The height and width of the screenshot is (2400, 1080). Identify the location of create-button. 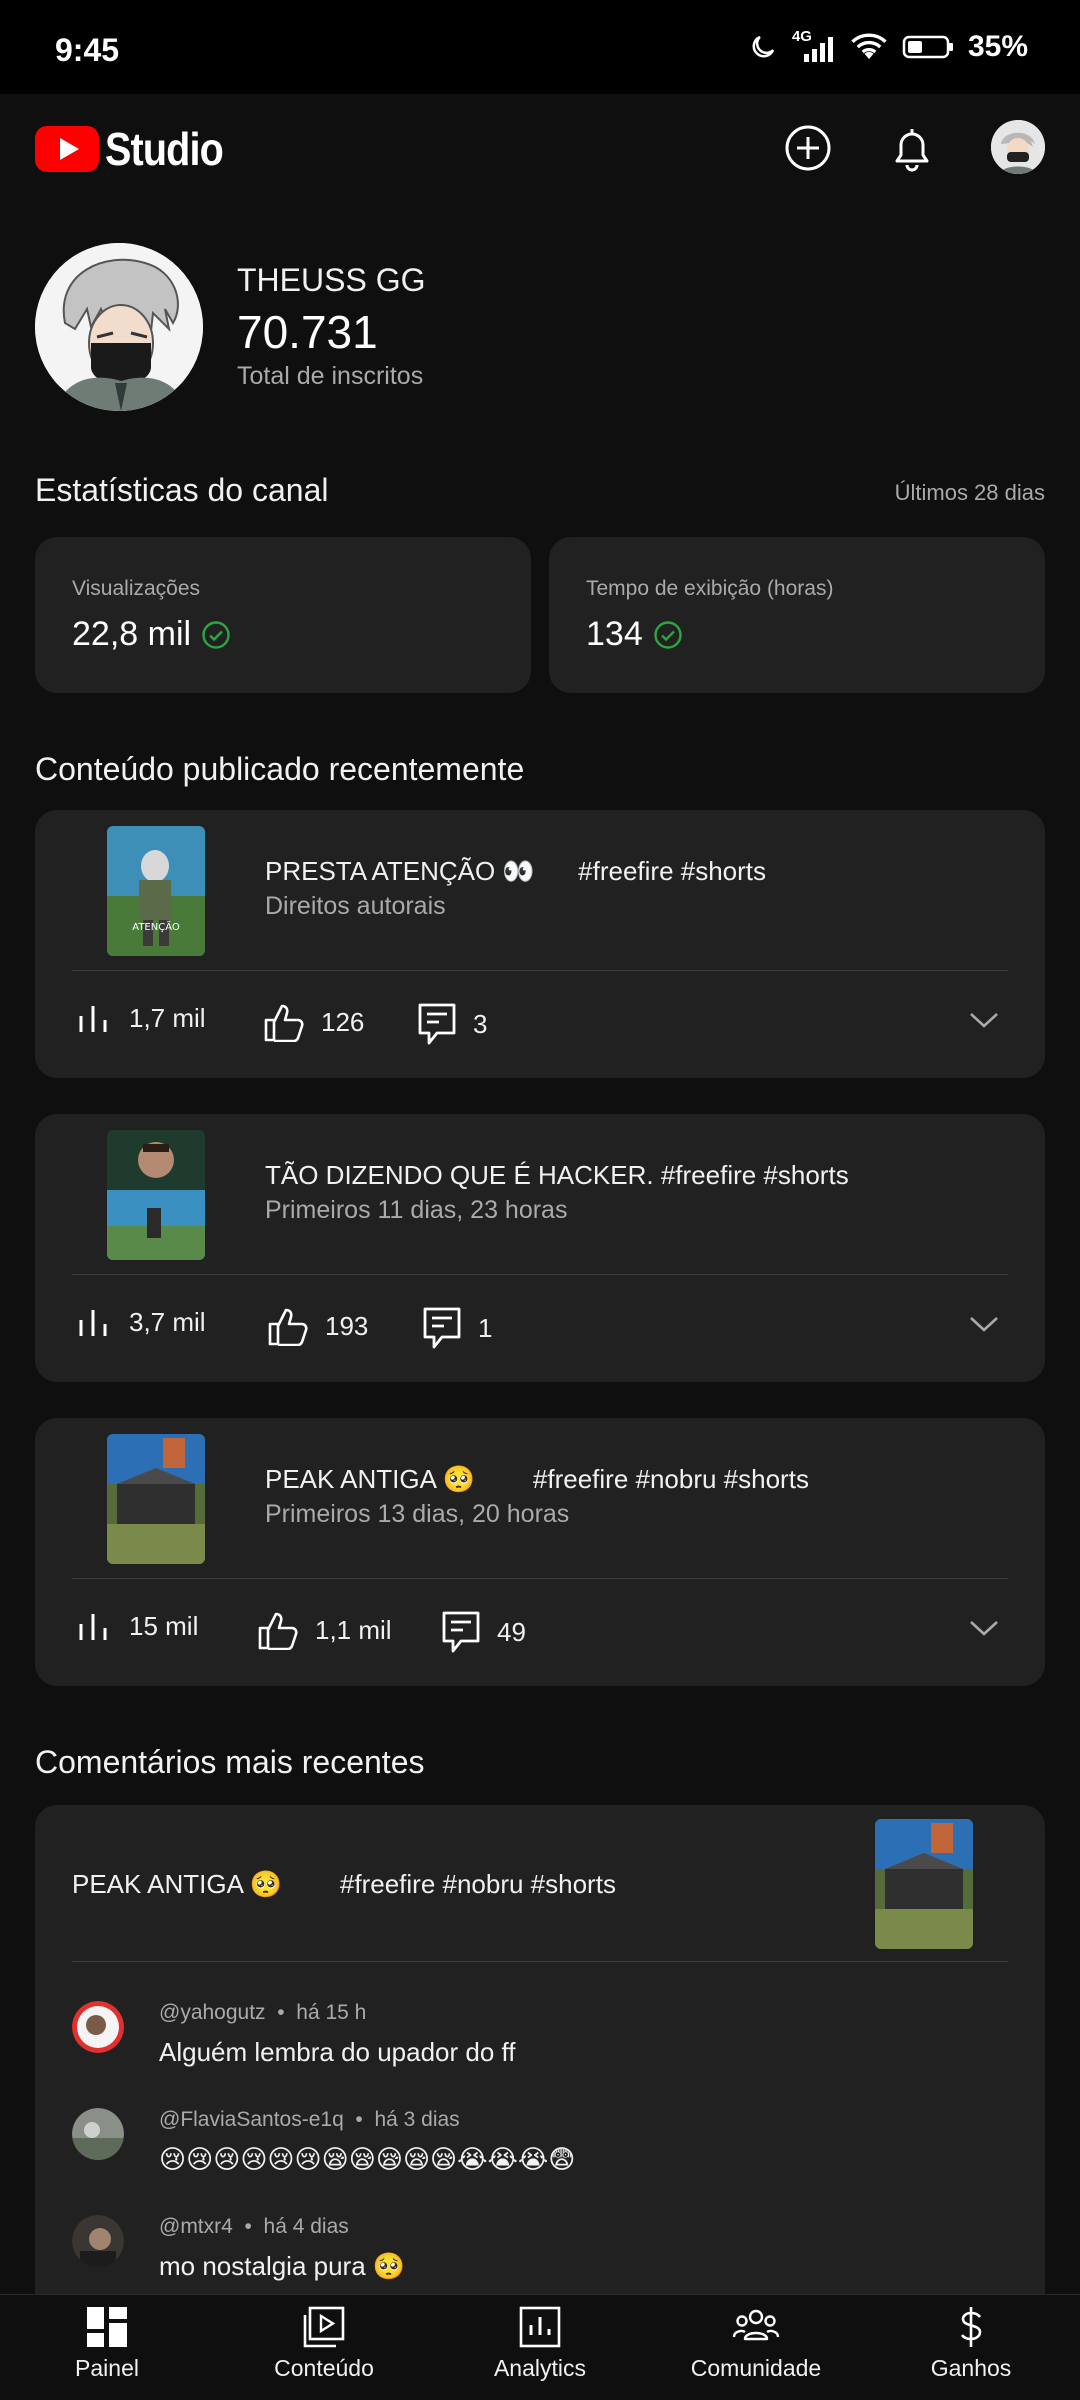
(808, 148).